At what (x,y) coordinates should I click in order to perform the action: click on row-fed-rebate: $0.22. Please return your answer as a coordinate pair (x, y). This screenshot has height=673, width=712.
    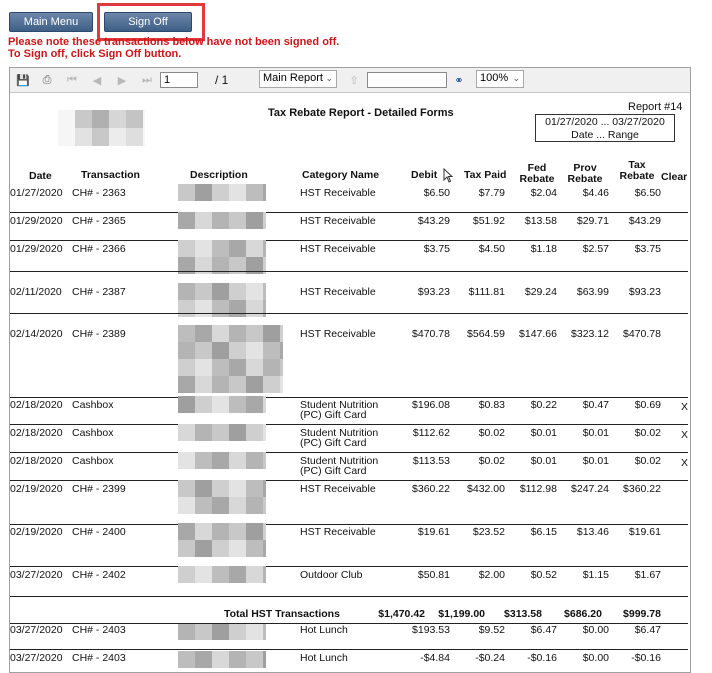
    Looking at the image, I should click on (543, 405).